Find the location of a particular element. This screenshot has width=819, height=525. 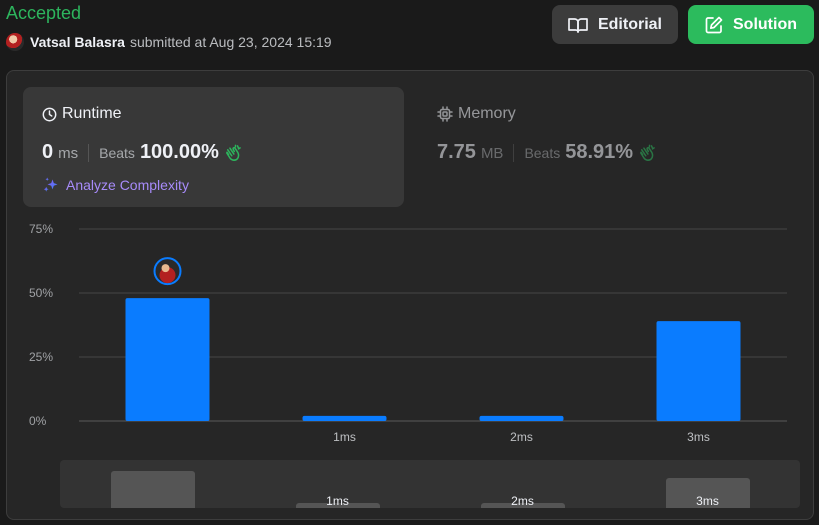

x-tick-label: 3ms is located at coordinates (698, 437).